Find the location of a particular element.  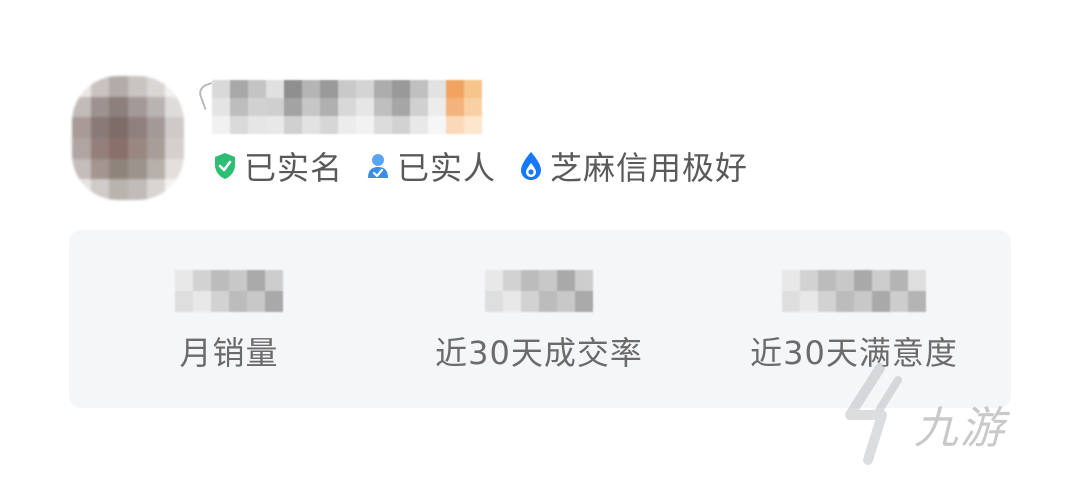

stat-monthly-sales: 月销量 is located at coordinates (229, 322).